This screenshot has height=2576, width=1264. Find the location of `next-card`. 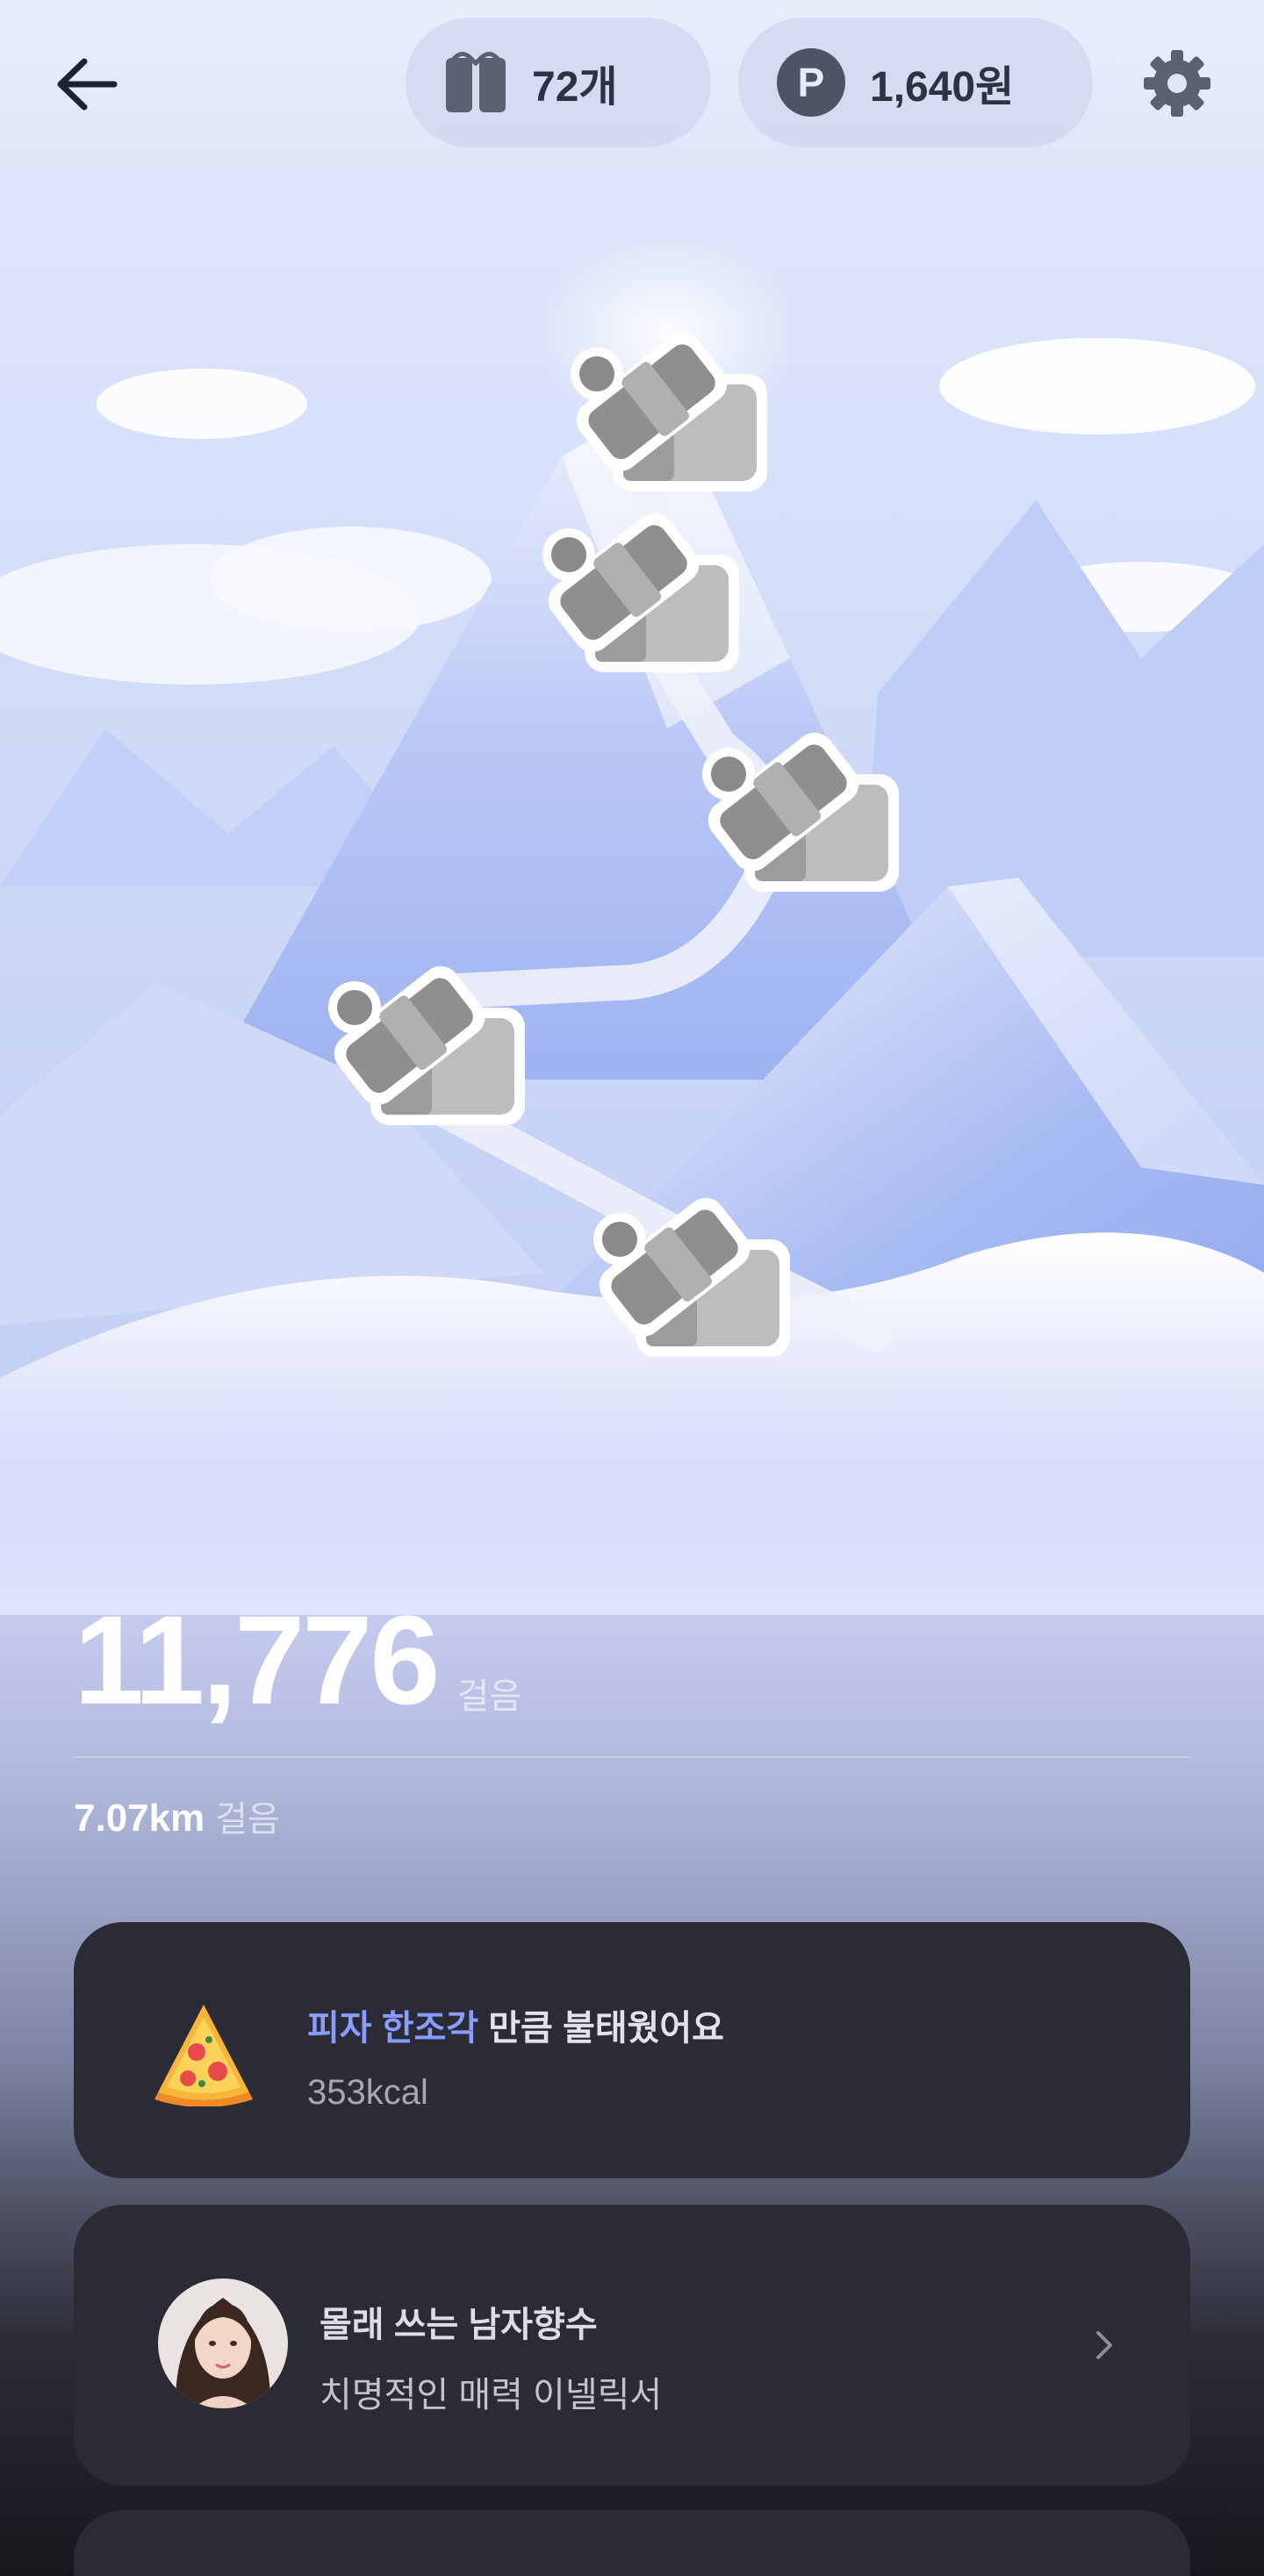

next-card is located at coordinates (632, 2543).